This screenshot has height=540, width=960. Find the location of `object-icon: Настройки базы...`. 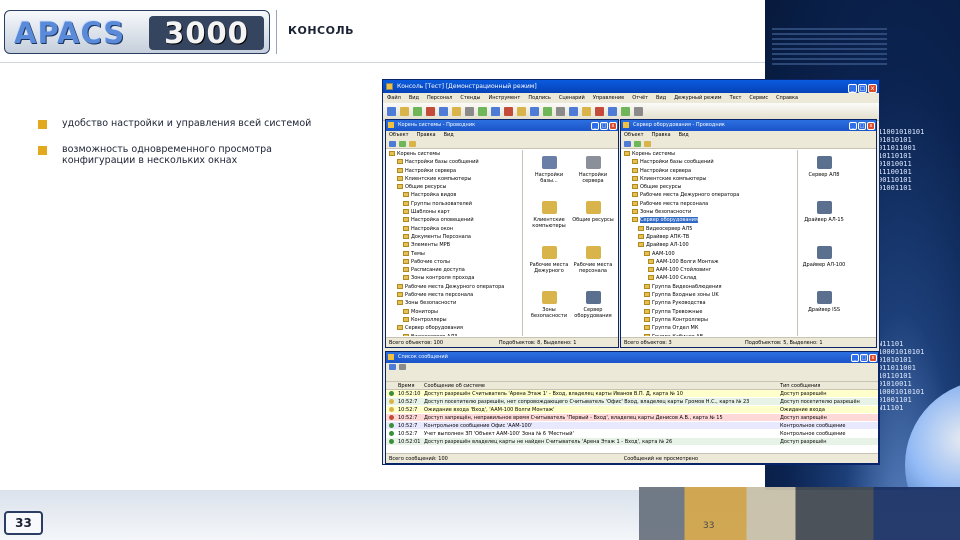

object-icon: Настройки базы... is located at coordinates (549, 175).